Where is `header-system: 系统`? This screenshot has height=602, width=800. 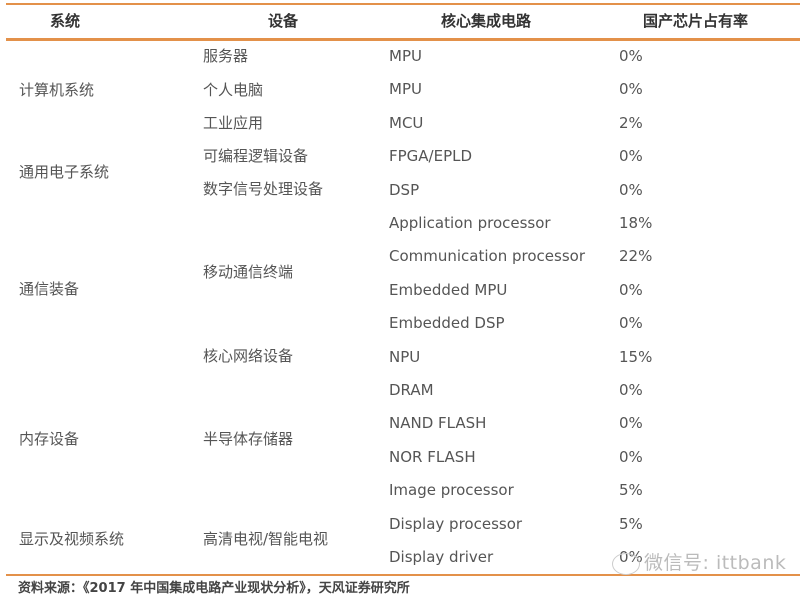
header-system: 系统 is located at coordinates (65, 21).